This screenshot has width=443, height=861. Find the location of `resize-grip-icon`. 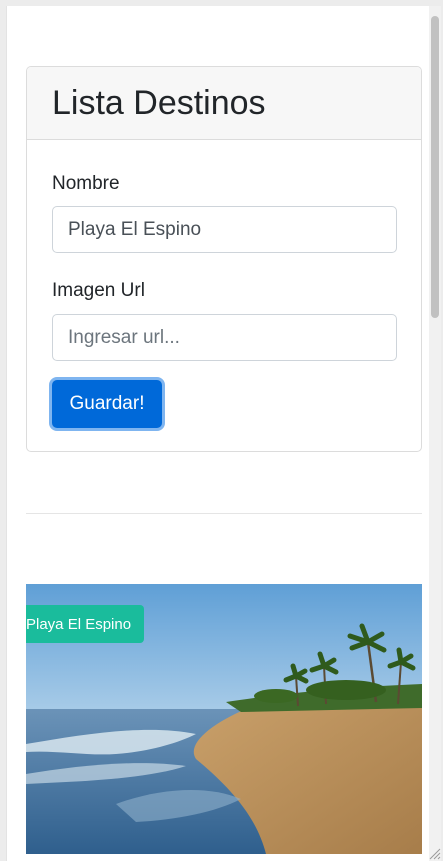

resize-grip-icon is located at coordinates (434, 853).